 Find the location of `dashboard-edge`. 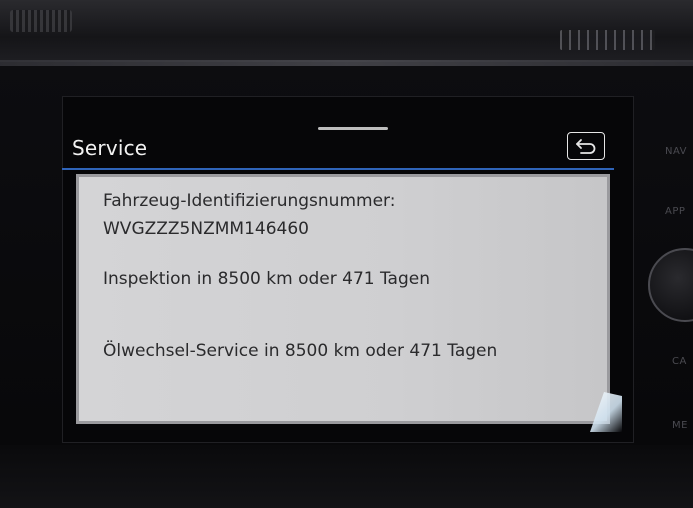

dashboard-edge is located at coordinates (346, 63).